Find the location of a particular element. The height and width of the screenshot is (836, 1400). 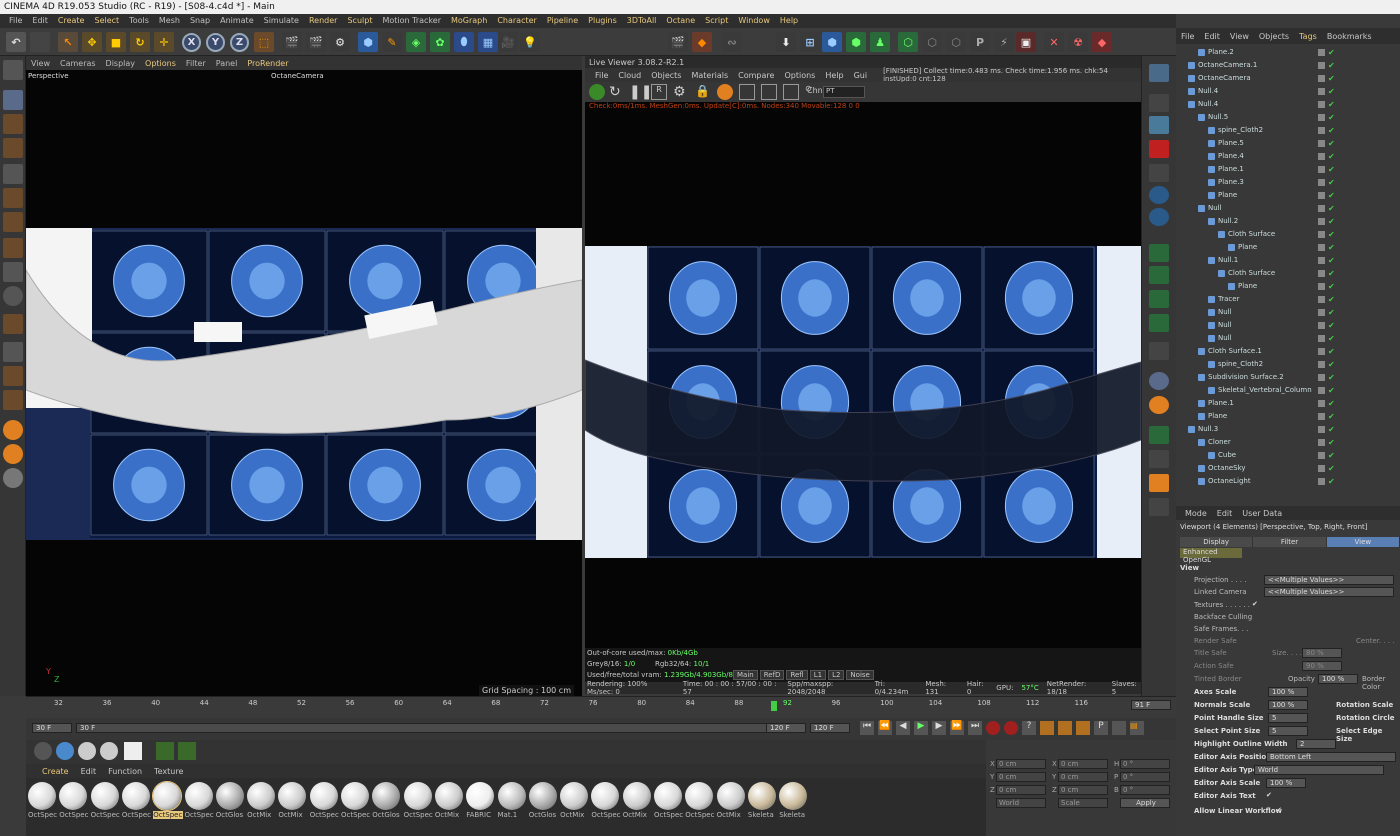

live-viewer-menu-materials: Materials is located at coordinates (709, 75).